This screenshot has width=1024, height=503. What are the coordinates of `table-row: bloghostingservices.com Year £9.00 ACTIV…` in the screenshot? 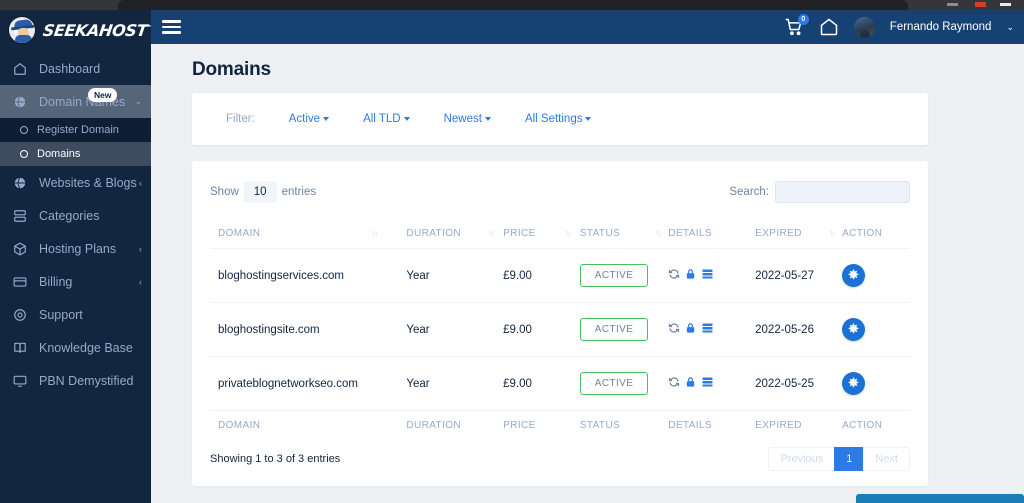 It's located at (560, 275).